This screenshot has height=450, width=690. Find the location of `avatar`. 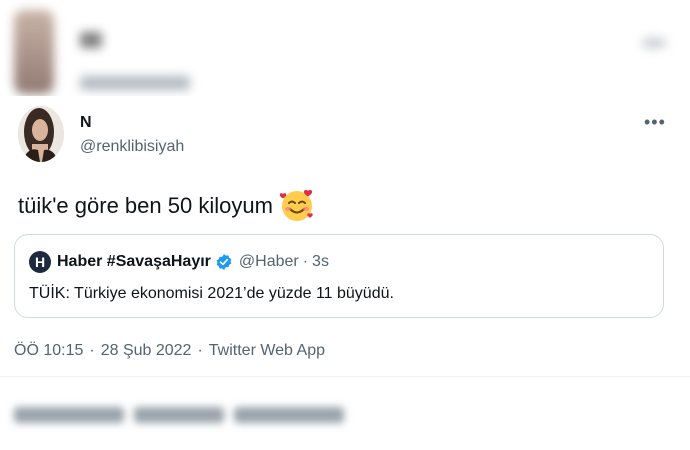

avatar is located at coordinates (41, 134).